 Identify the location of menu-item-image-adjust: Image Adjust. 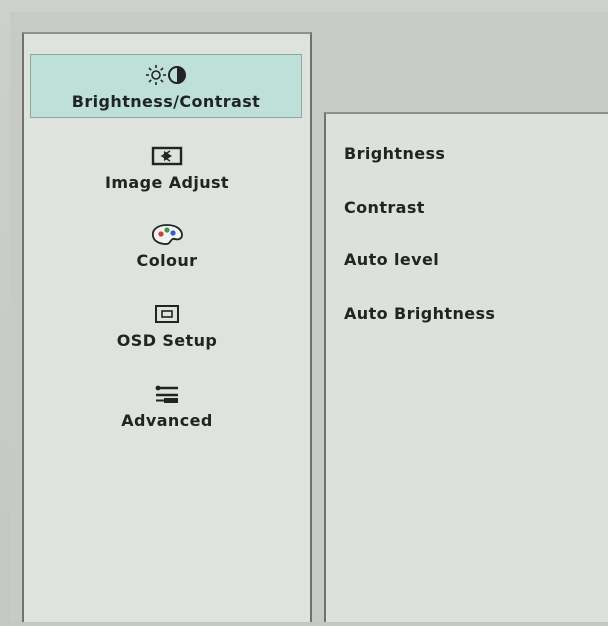
(167, 167).